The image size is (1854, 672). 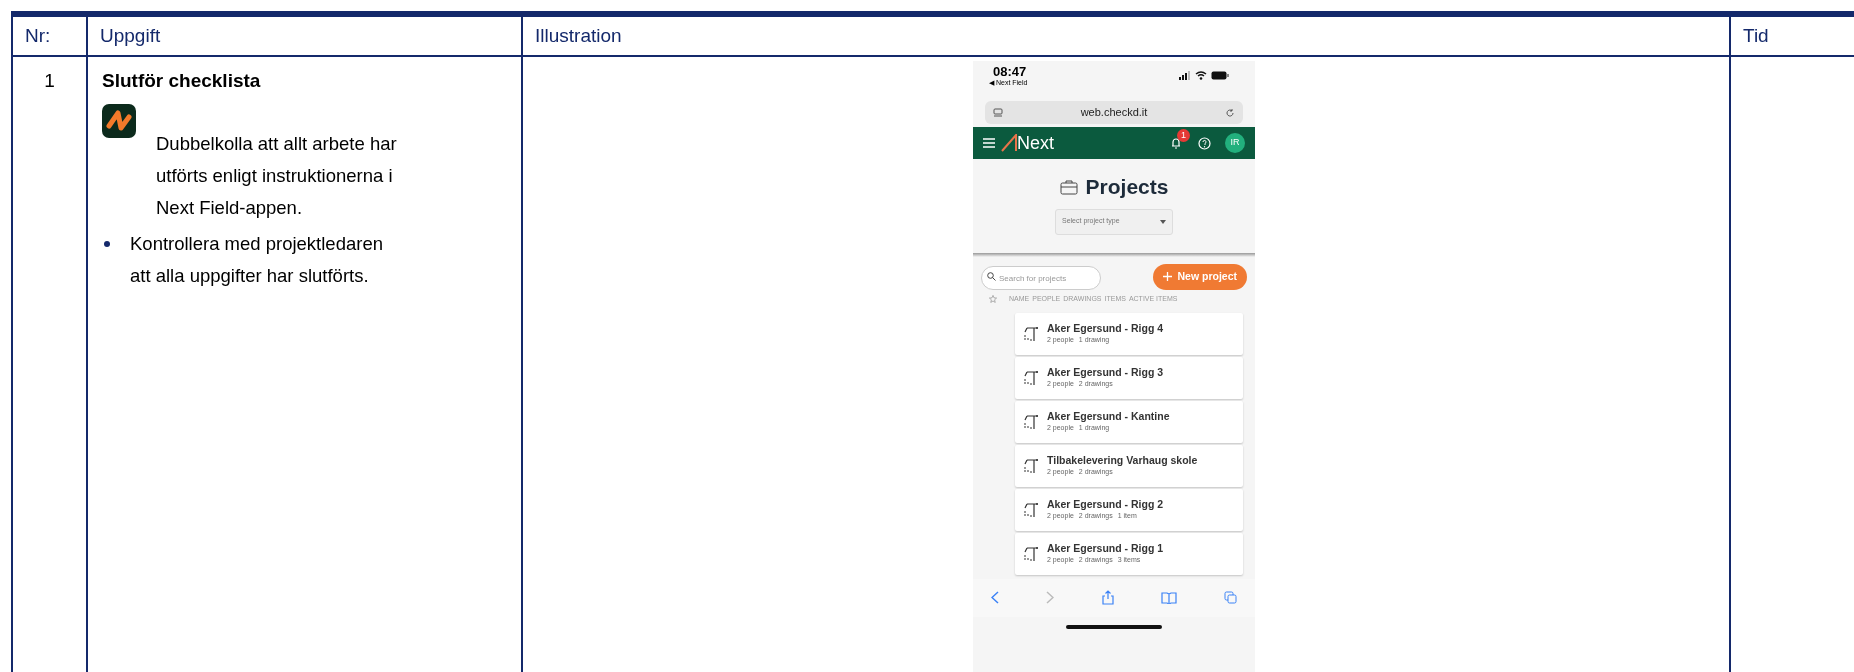 I want to click on battery-icon, so click(x=1220, y=75).